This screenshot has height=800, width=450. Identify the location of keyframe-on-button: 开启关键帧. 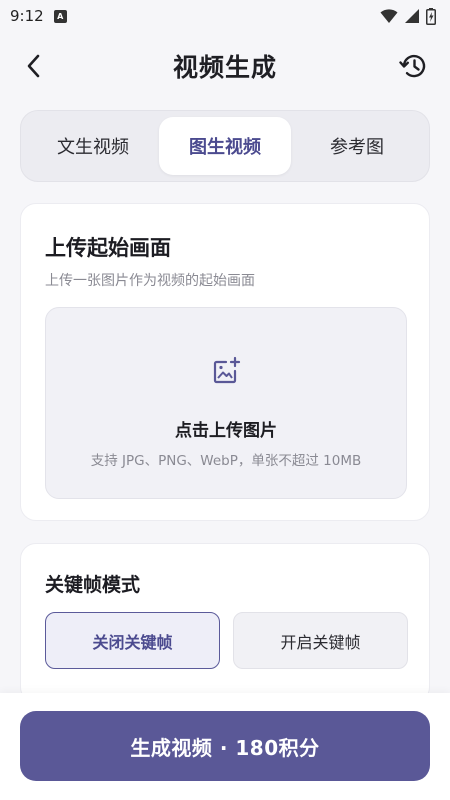
(320, 640).